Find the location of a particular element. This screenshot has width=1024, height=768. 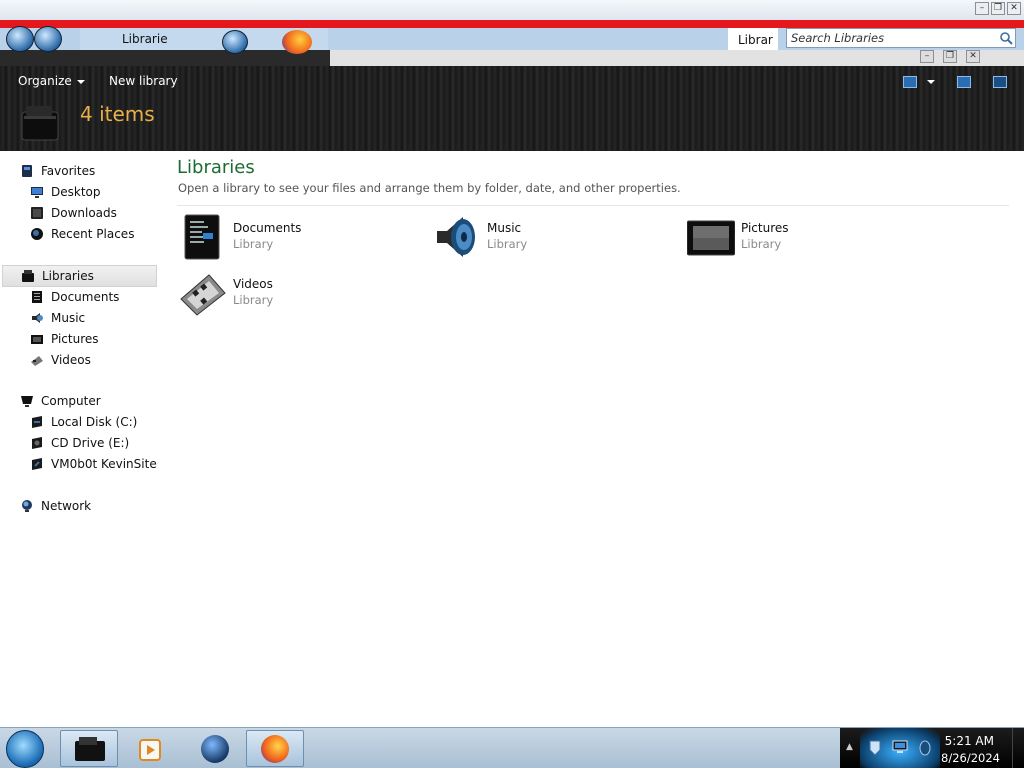

clock-time: 5:21 AM is located at coordinates (969, 741).